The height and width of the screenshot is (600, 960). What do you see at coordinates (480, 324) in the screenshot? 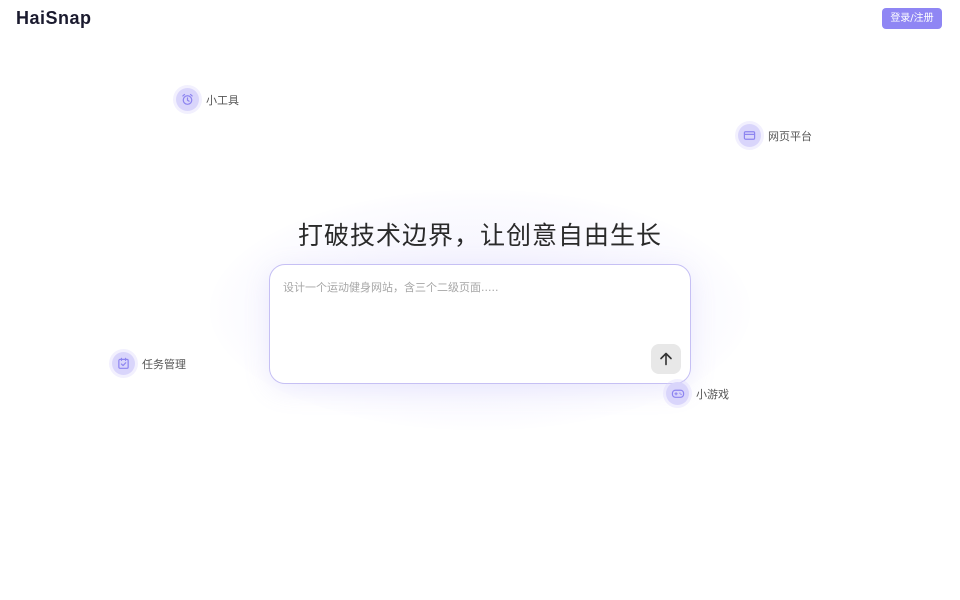
I see `prompt-box` at bounding box center [480, 324].